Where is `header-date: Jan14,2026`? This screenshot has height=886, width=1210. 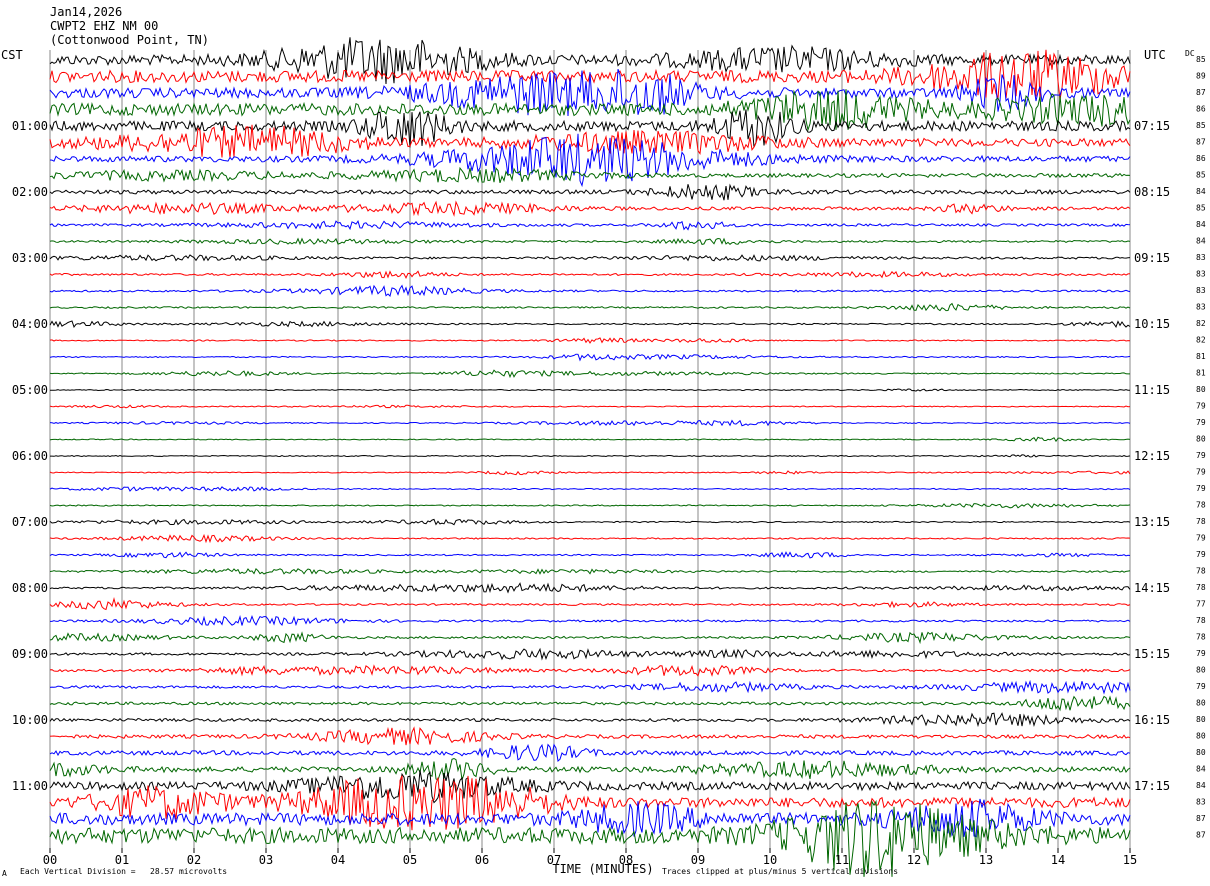
header-date: Jan14,2026 is located at coordinates (86, 12).